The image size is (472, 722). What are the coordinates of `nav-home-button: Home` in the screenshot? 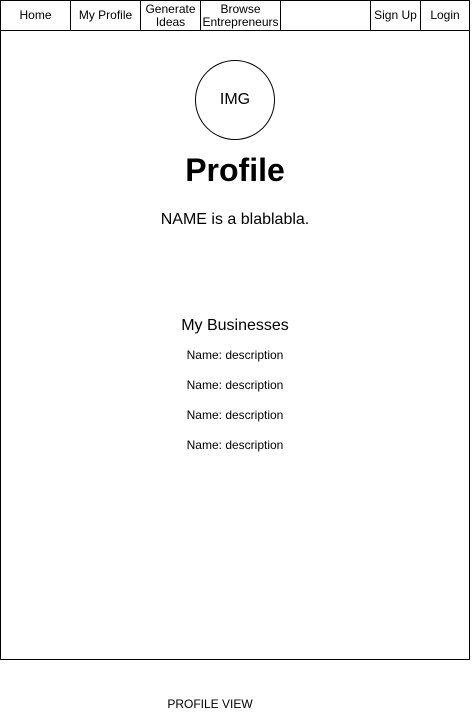 It's located at (35, 15).